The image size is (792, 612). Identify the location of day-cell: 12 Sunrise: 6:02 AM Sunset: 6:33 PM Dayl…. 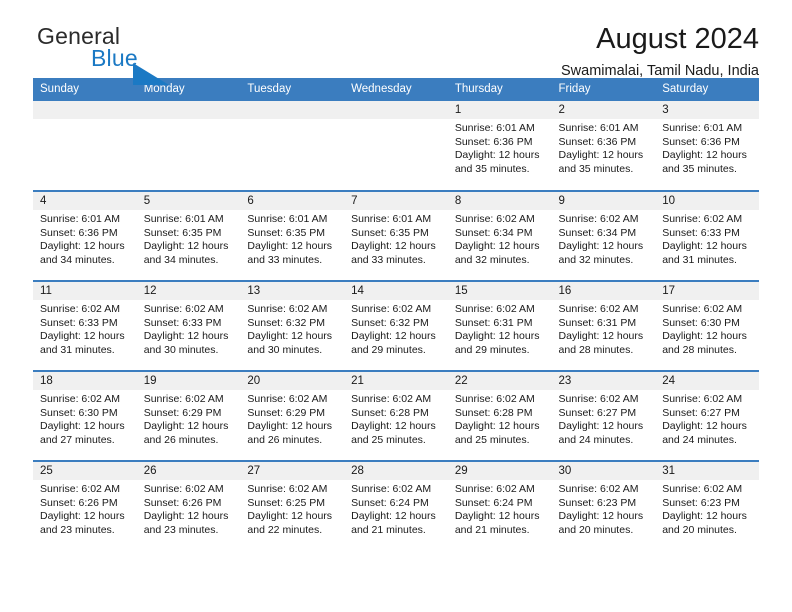
(188, 325).